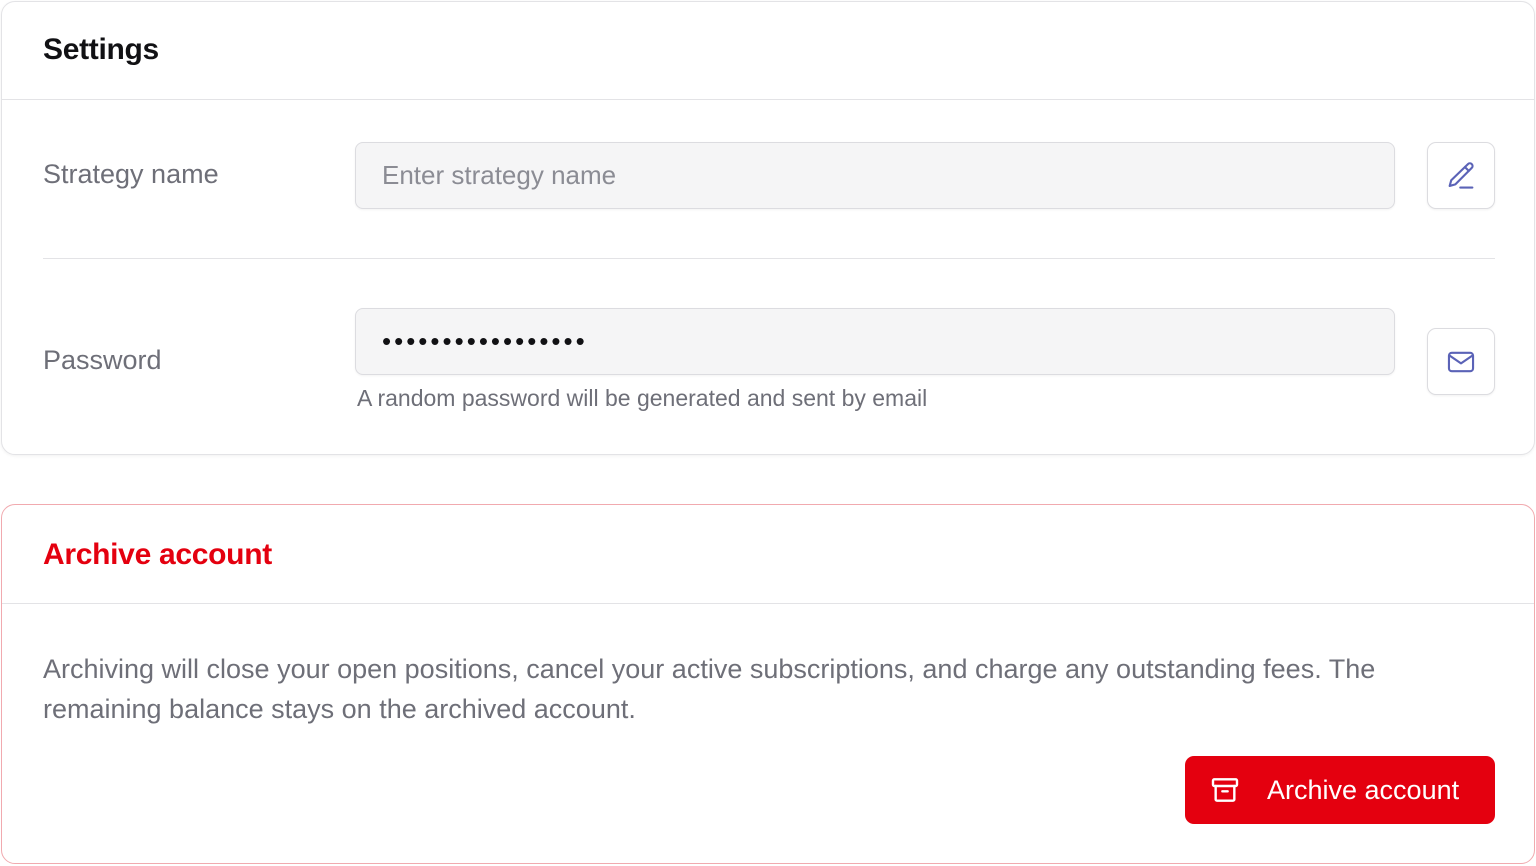 The height and width of the screenshot is (866, 1536). What do you see at coordinates (102, 360) in the screenshot?
I see `password-label: Password` at bounding box center [102, 360].